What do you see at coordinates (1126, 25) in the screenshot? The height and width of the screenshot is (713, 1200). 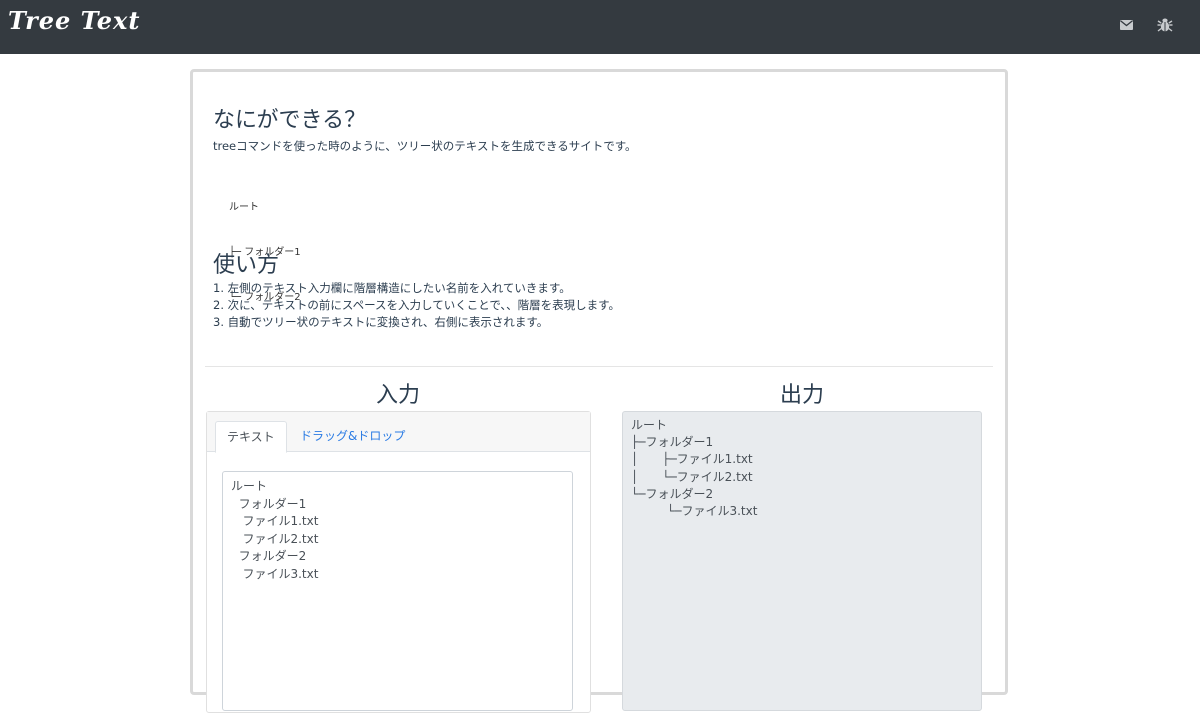 I see `mail-icon` at bounding box center [1126, 25].